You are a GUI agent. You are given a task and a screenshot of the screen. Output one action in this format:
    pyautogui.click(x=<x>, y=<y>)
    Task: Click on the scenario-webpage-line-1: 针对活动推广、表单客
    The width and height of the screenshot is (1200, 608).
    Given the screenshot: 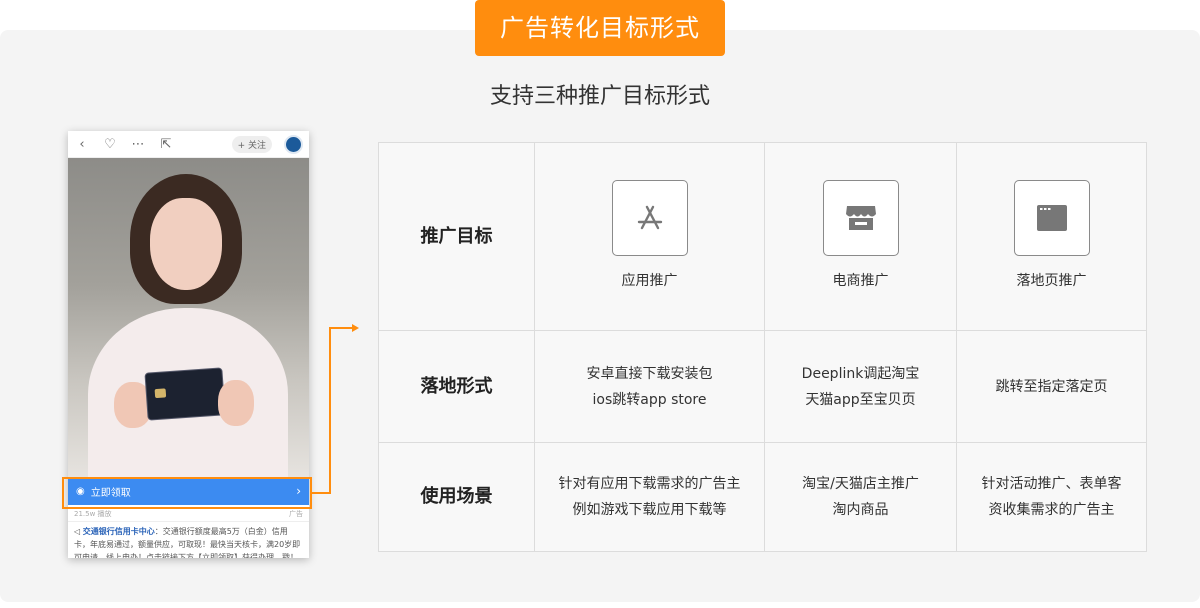 What is the action you would take?
    pyautogui.click(x=1051, y=484)
    